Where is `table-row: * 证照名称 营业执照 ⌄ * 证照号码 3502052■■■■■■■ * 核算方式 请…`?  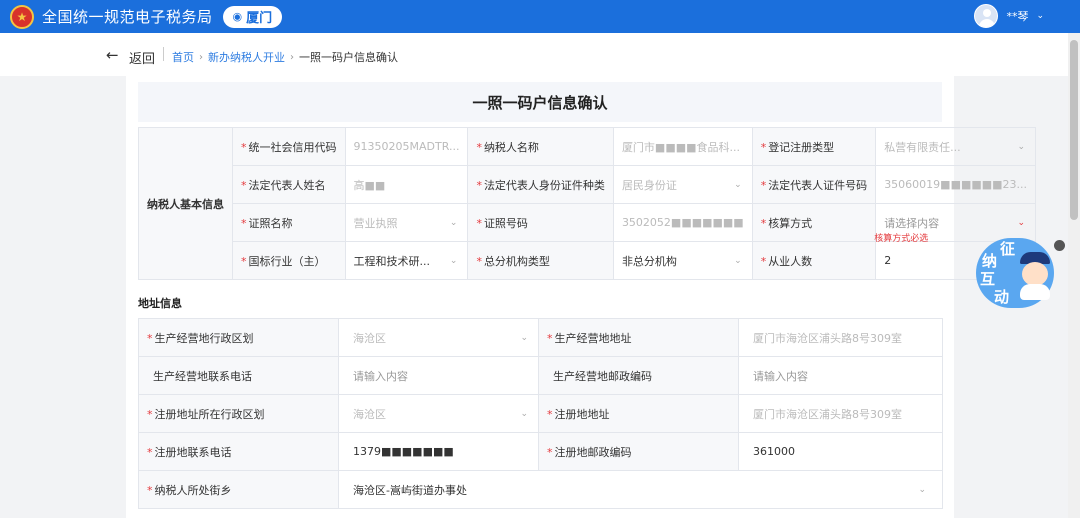
table-row: * 证照名称 营业执照 ⌄ * 证照号码 3502052■■■■■■■ * 核算方式 请… is located at coordinates (588, 223).